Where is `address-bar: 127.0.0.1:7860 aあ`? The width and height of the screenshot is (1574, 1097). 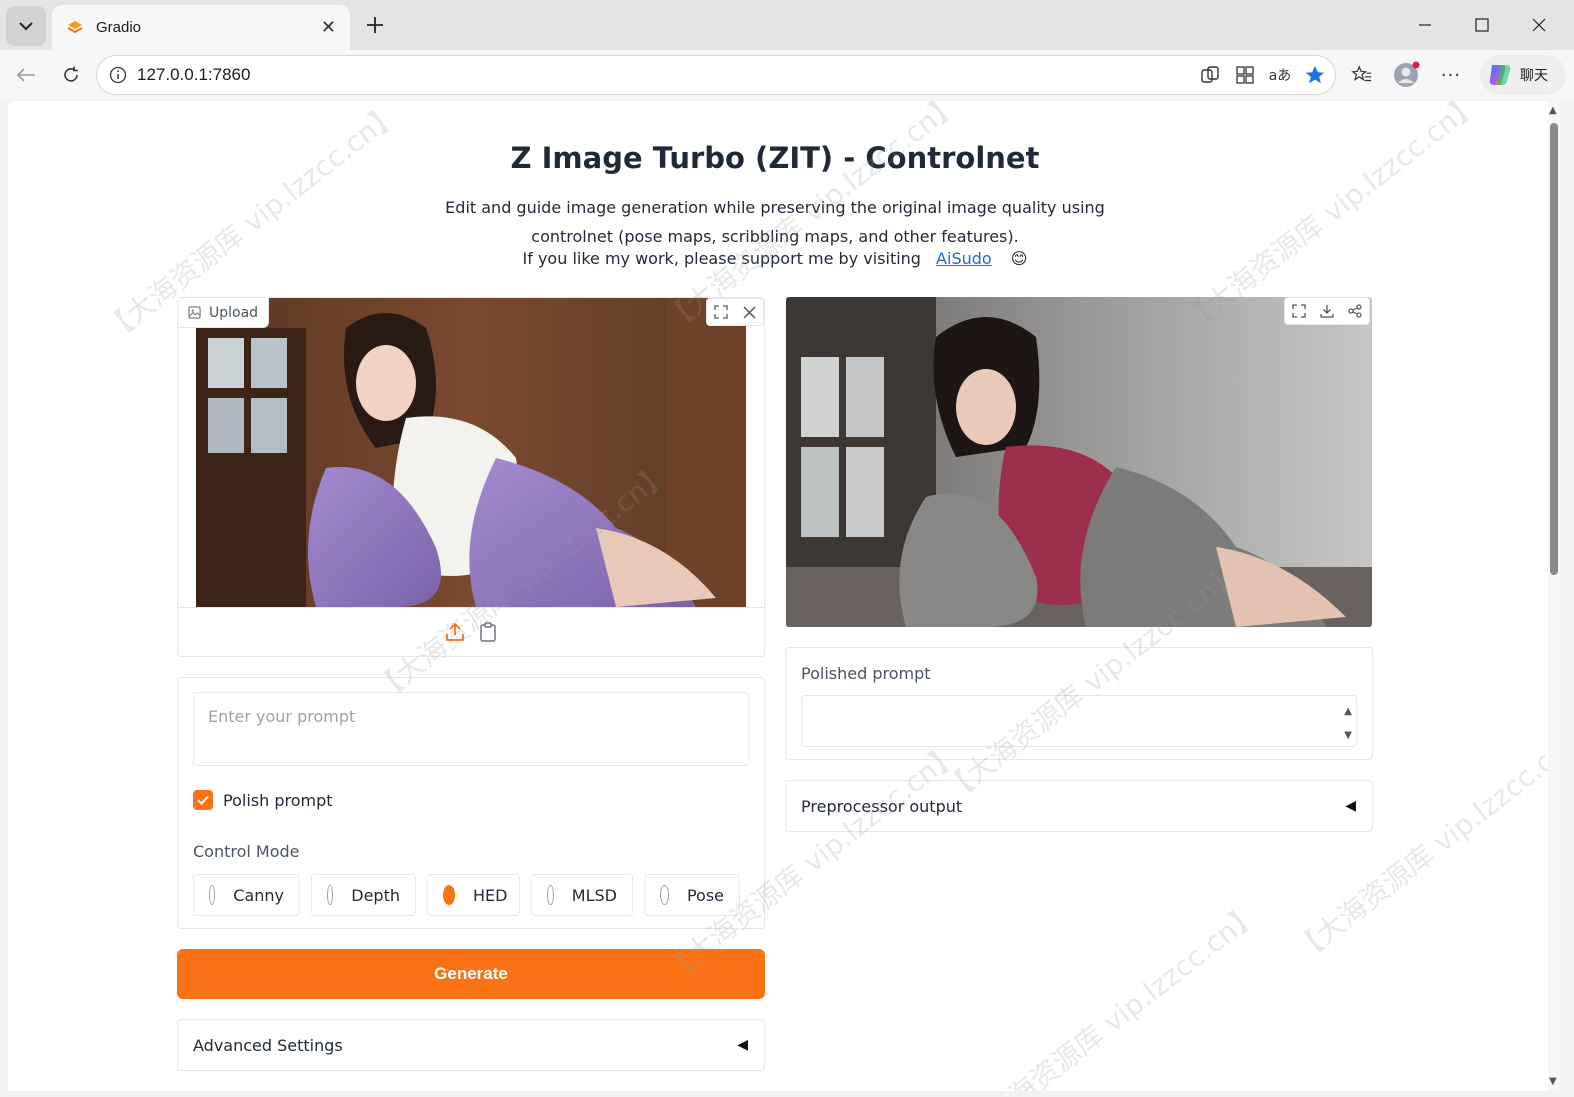 address-bar: 127.0.0.1:7860 aあ is located at coordinates (716, 75).